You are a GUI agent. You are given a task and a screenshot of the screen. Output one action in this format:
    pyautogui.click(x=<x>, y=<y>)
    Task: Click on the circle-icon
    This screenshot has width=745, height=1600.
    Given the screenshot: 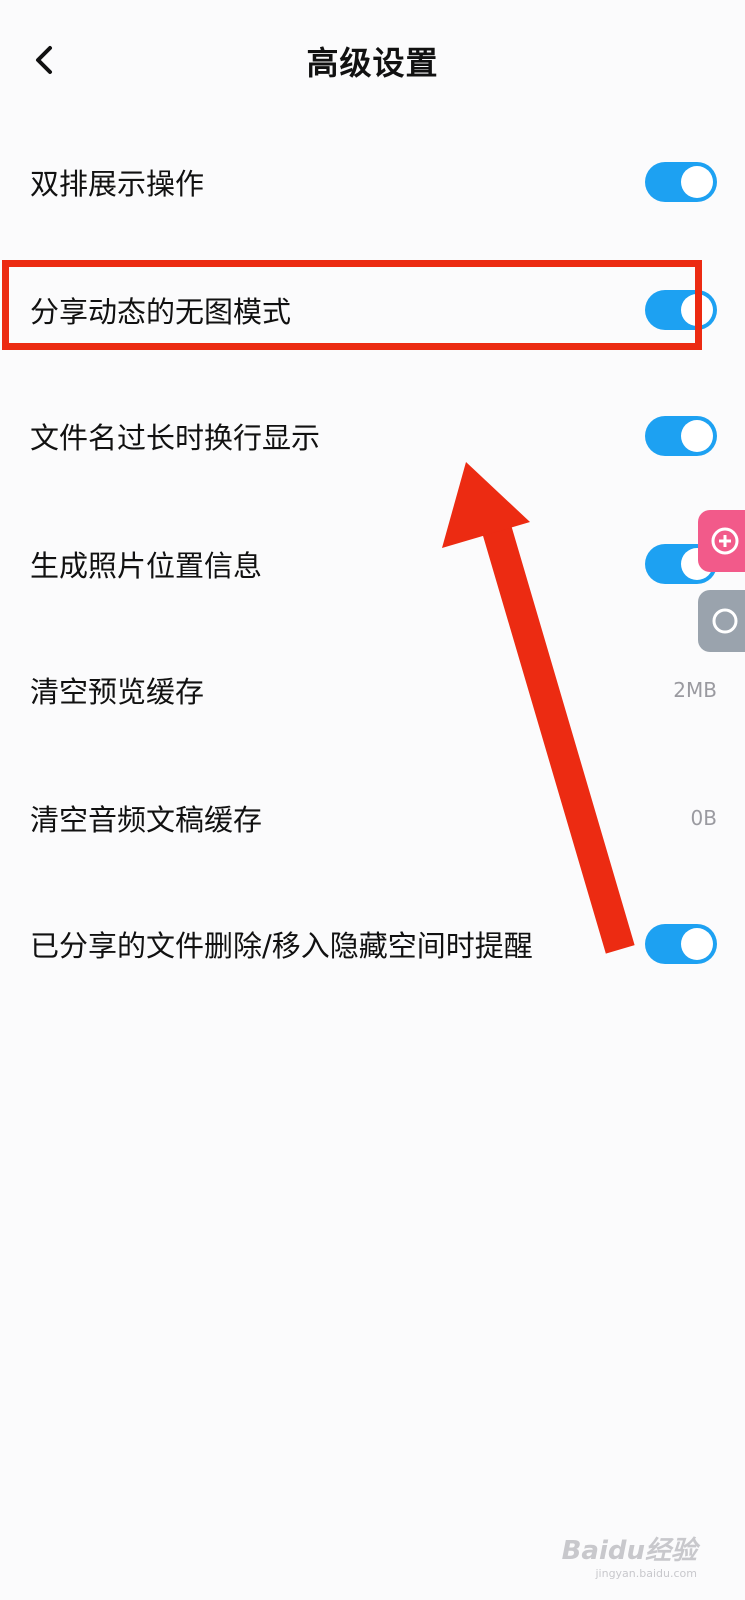 What is the action you would take?
    pyautogui.click(x=725, y=621)
    